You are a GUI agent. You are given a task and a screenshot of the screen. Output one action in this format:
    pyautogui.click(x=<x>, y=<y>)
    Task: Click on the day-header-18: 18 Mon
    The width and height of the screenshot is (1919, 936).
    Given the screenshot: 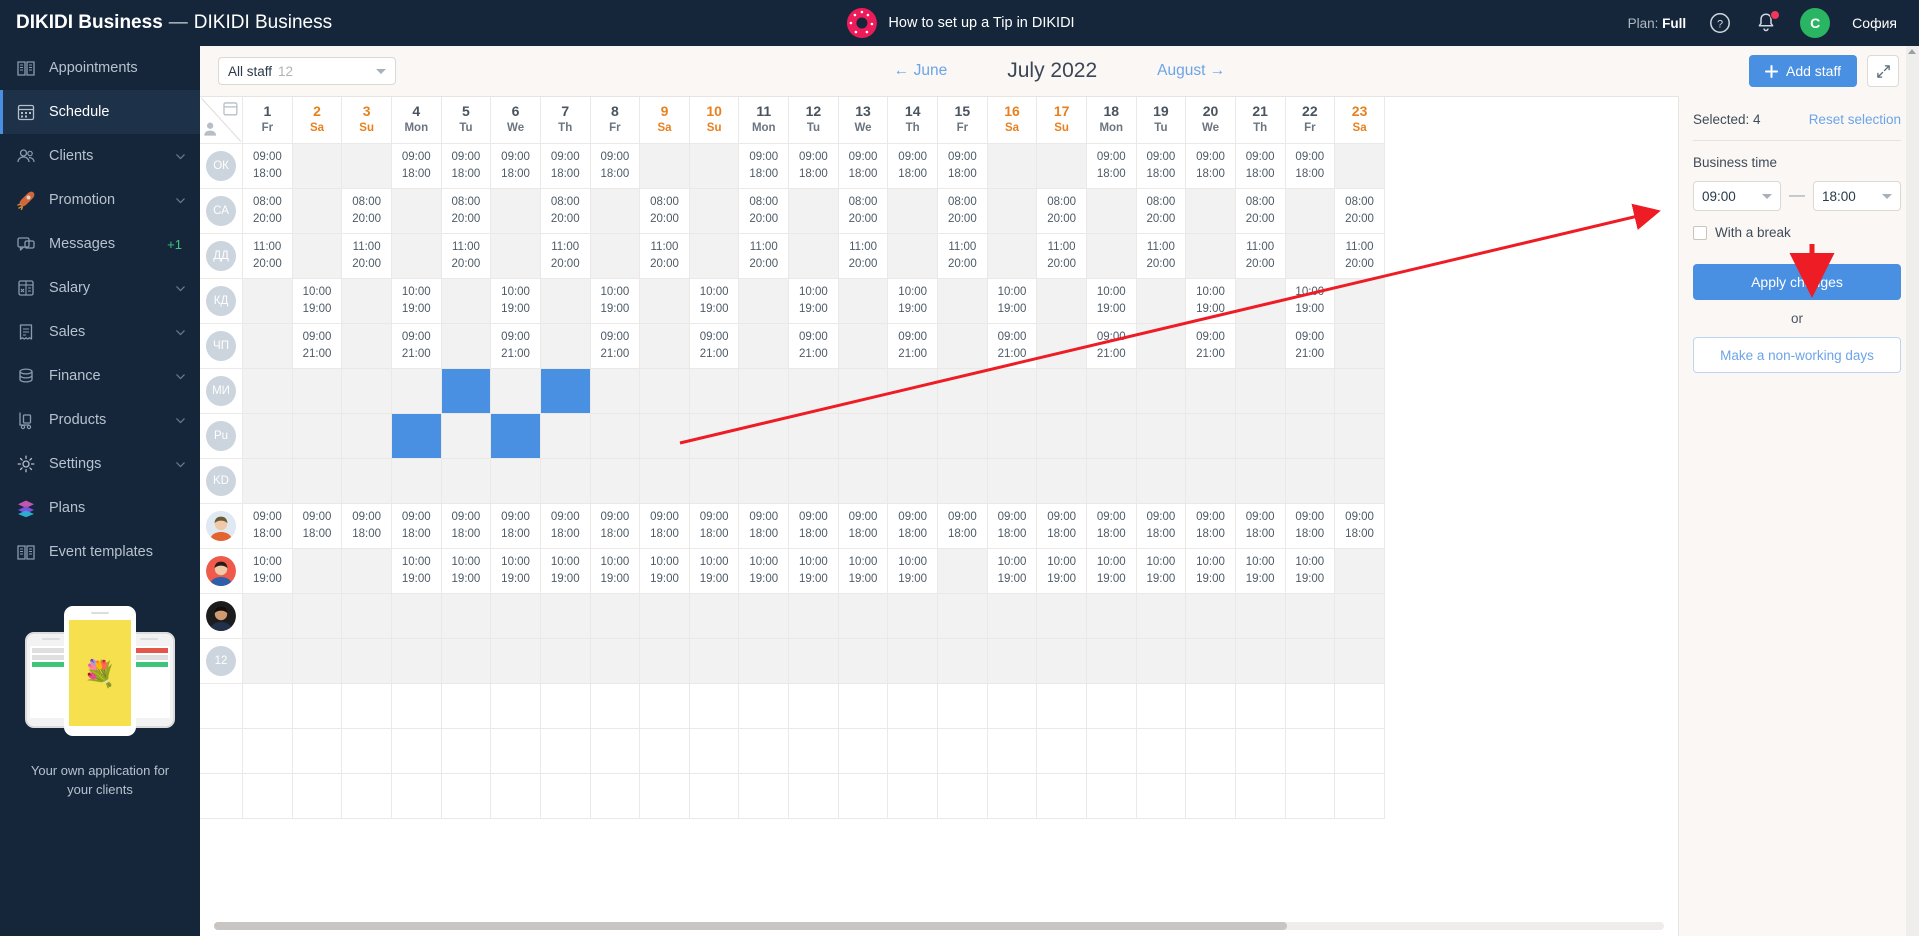 What is the action you would take?
    pyautogui.click(x=1111, y=120)
    